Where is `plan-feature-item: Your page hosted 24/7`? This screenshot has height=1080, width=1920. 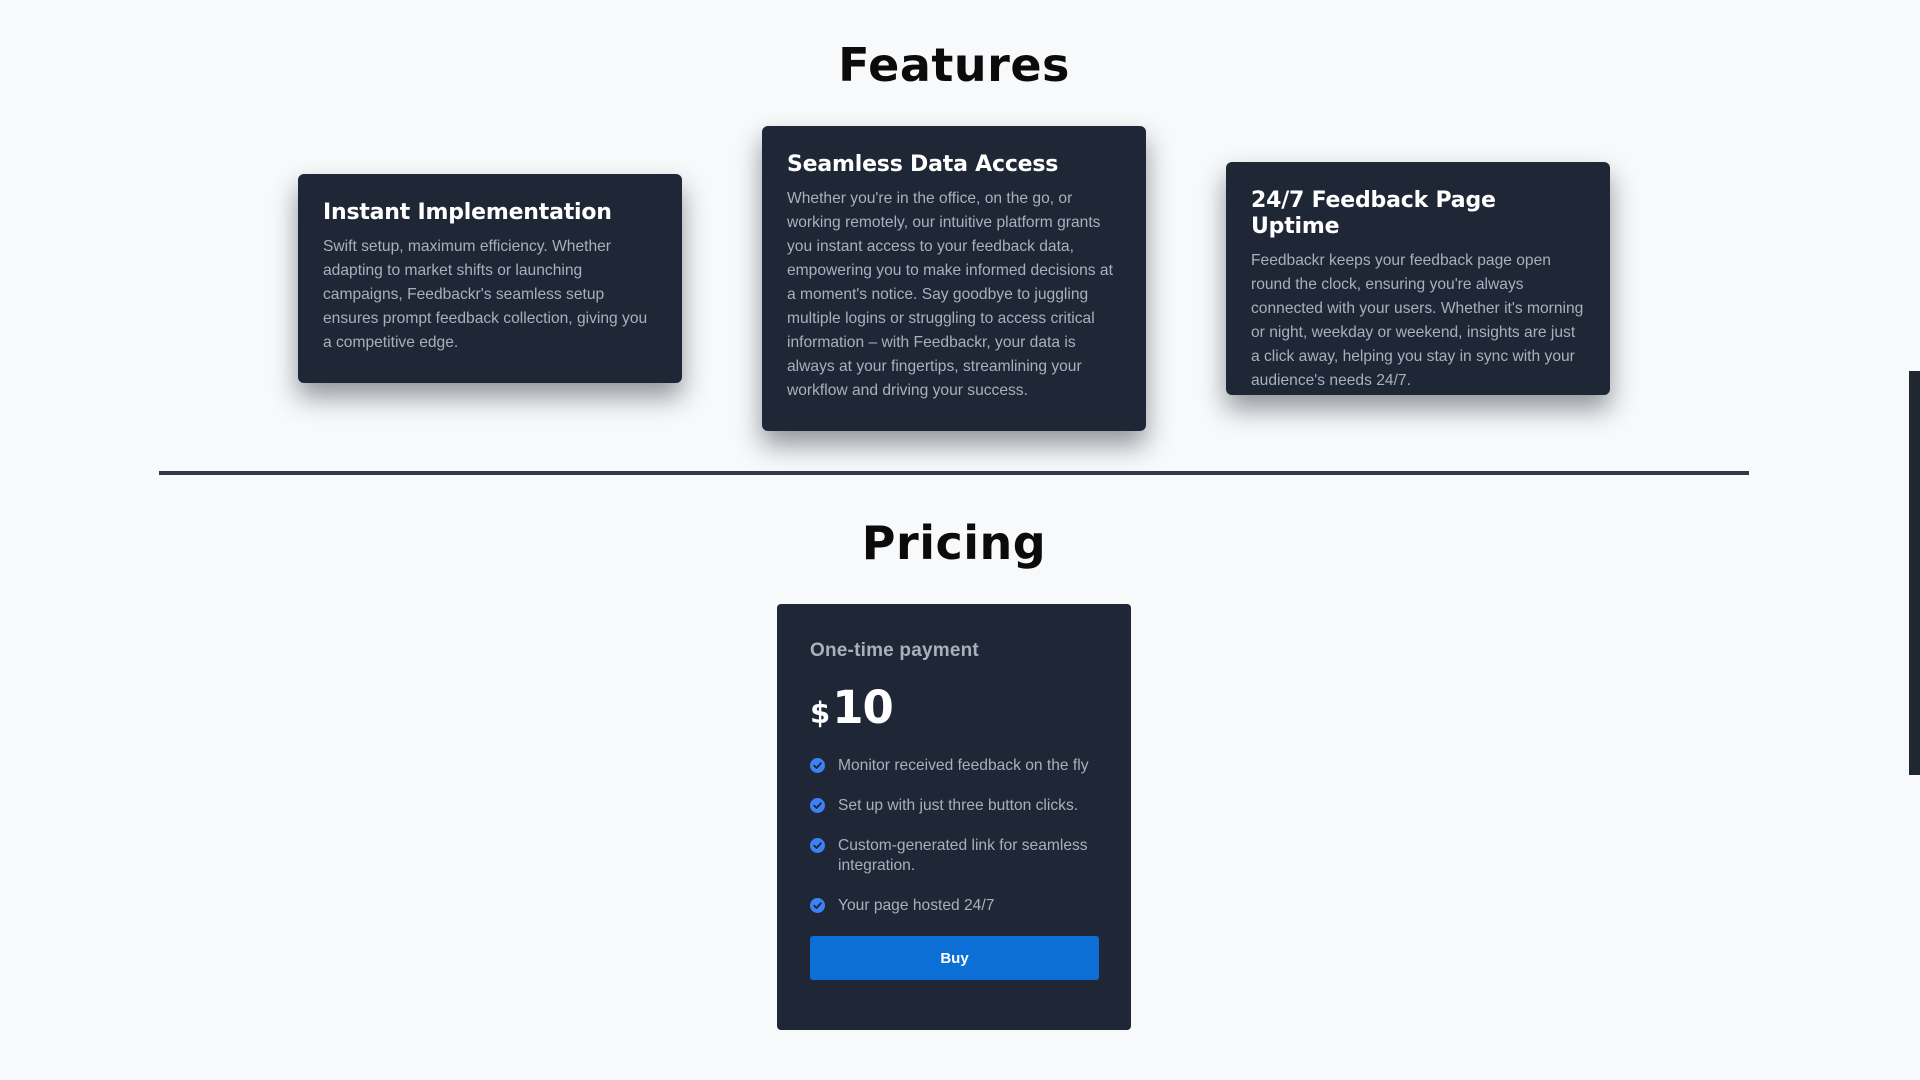
plan-feature-item: Your page hosted 24/7 is located at coordinates (954, 906).